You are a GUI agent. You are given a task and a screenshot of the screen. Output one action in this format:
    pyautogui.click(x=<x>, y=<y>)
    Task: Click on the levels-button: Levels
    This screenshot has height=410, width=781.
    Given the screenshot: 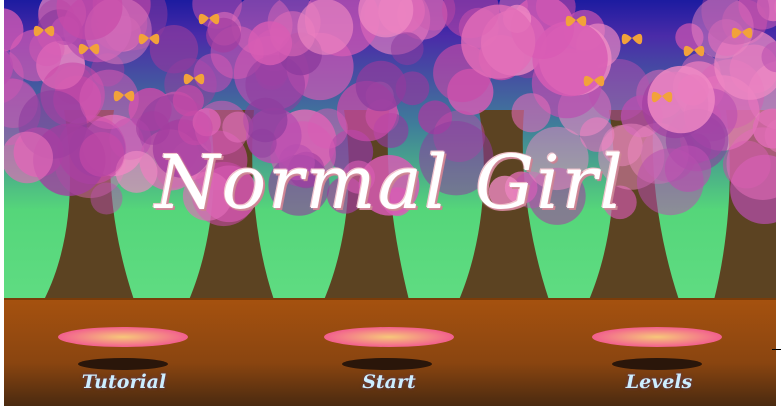 What is the action you would take?
    pyautogui.click(x=659, y=382)
    